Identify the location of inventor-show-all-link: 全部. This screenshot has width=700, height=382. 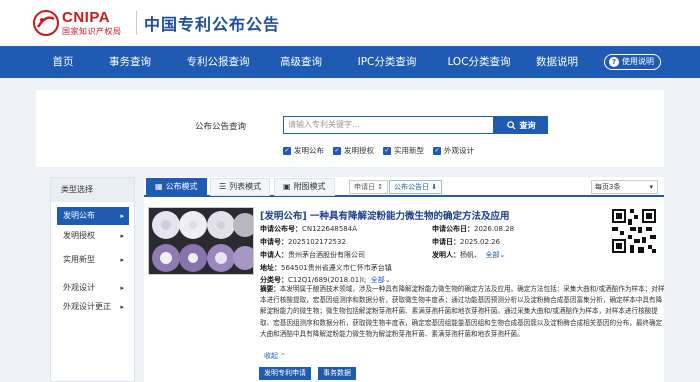
(492, 255).